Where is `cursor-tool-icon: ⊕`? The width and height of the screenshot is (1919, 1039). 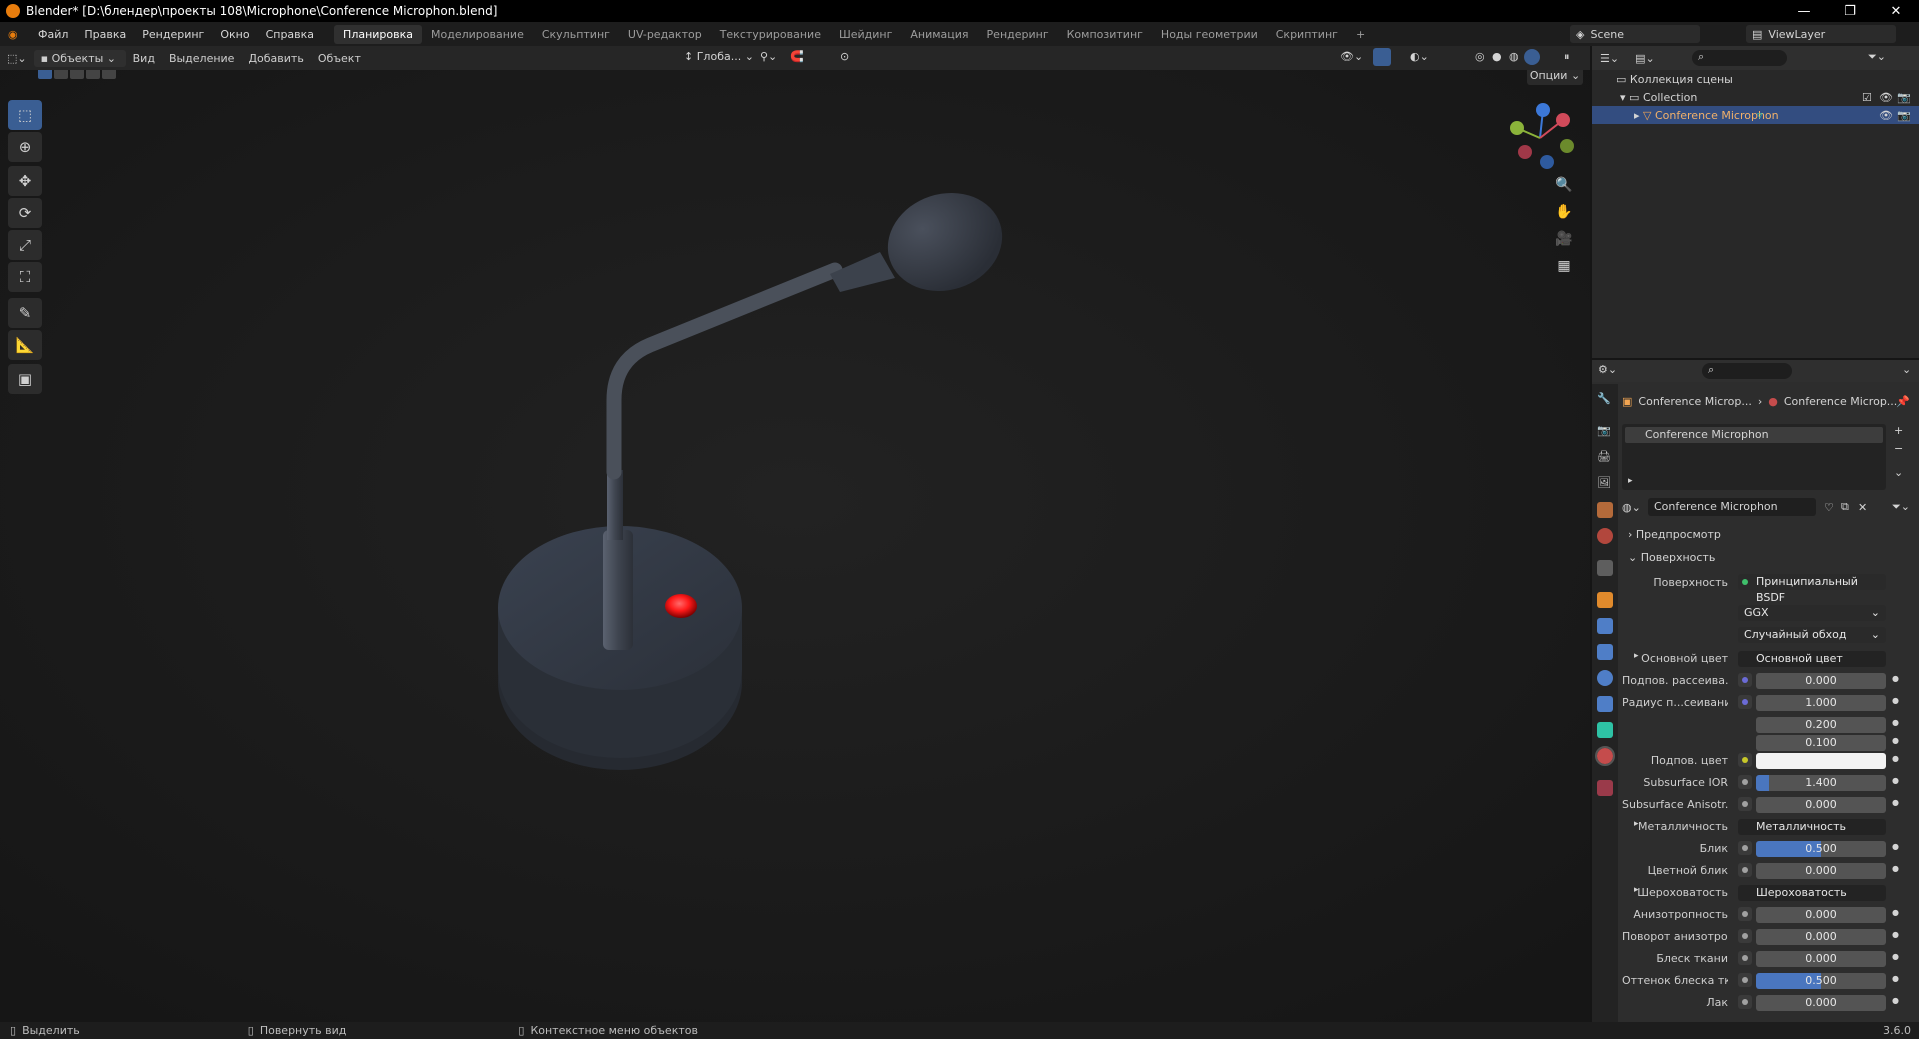 cursor-tool-icon: ⊕ is located at coordinates (25, 147).